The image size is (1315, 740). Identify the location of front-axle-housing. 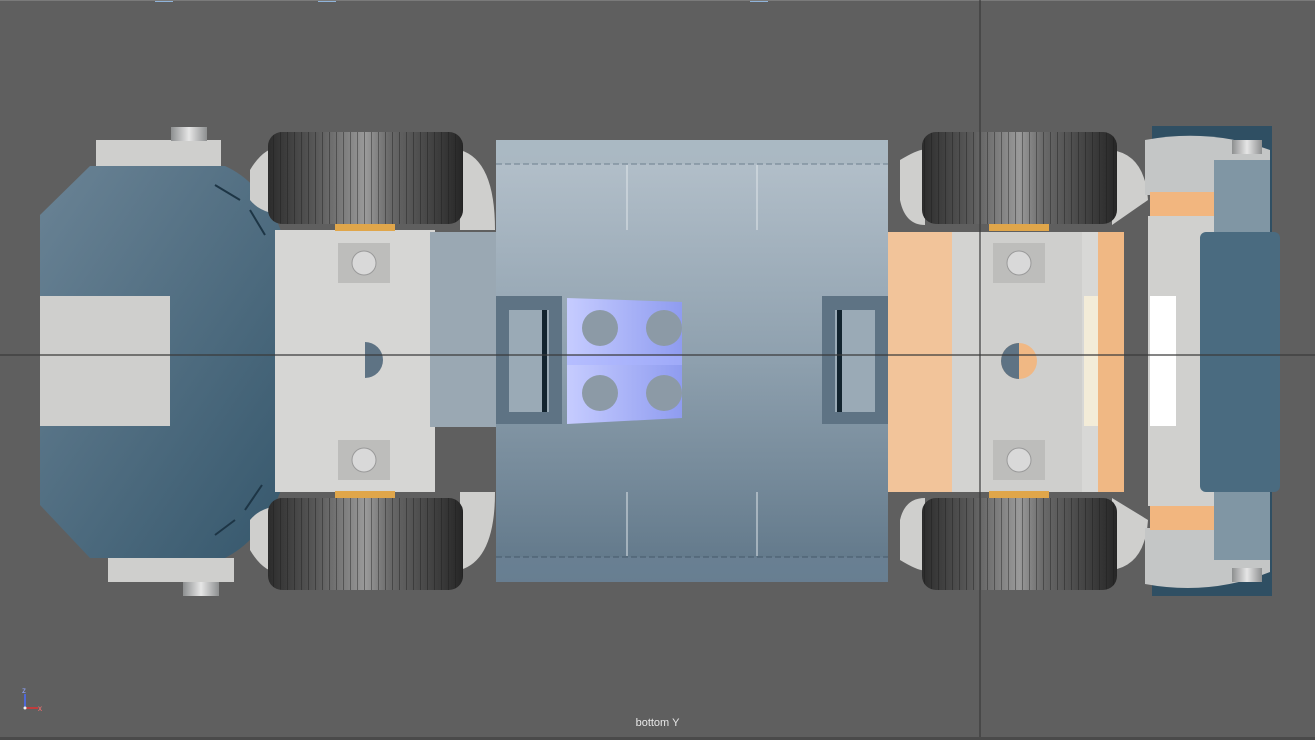
(387, 361).